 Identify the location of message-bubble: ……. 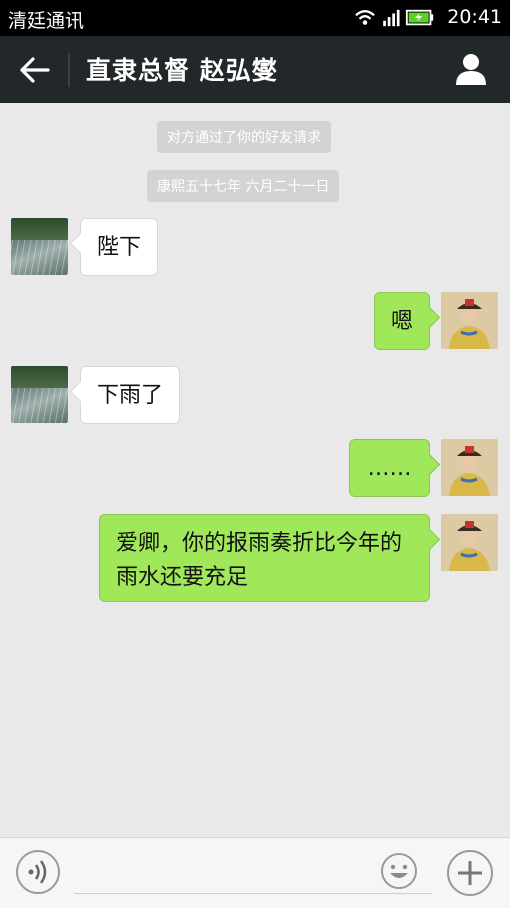
(389, 468).